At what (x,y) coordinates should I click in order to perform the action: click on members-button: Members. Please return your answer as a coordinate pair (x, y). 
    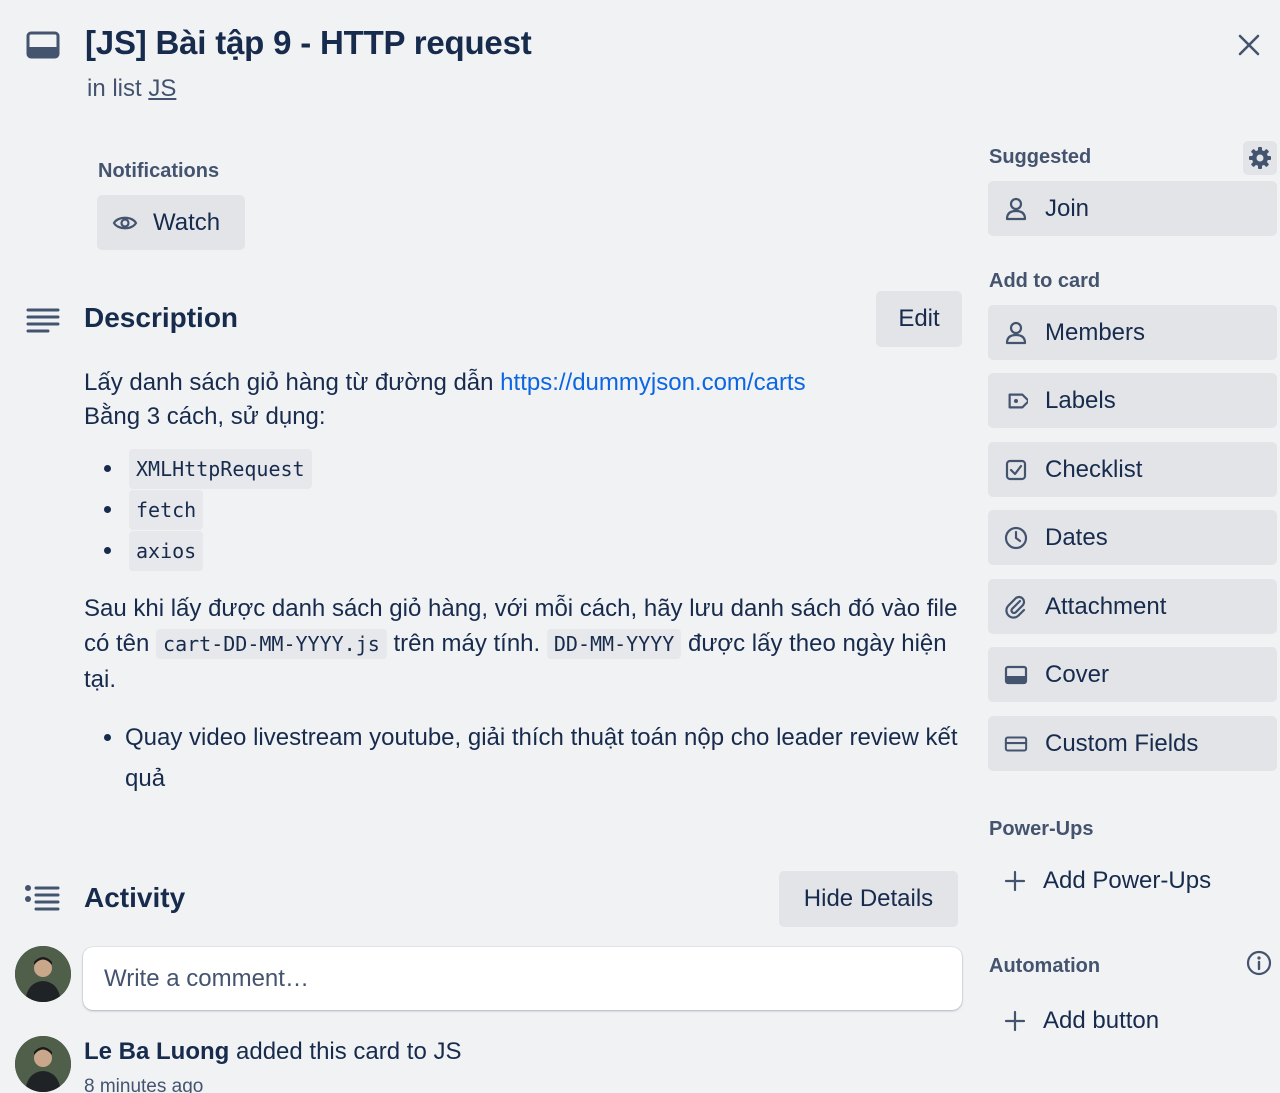
    Looking at the image, I should click on (1132, 332).